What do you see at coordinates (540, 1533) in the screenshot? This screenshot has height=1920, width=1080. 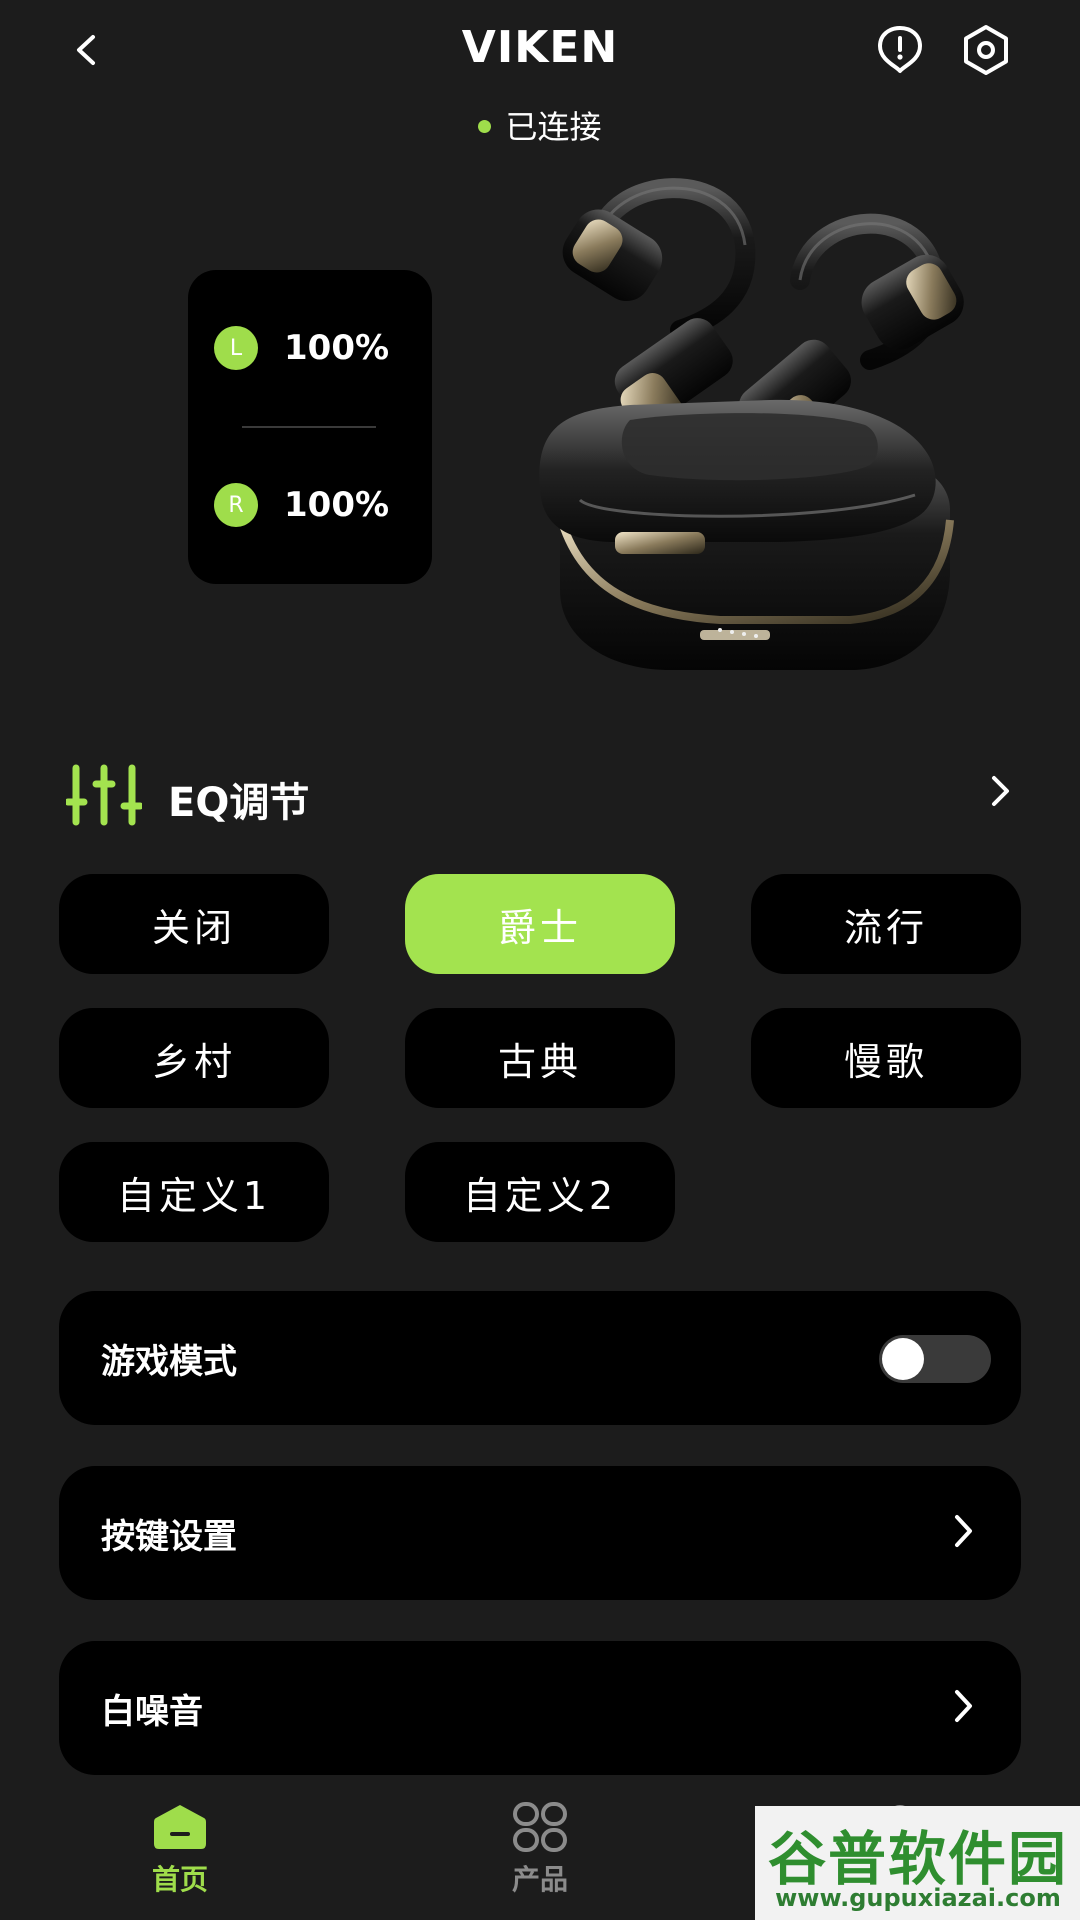 I see `key-settings-row: 按键设置` at bounding box center [540, 1533].